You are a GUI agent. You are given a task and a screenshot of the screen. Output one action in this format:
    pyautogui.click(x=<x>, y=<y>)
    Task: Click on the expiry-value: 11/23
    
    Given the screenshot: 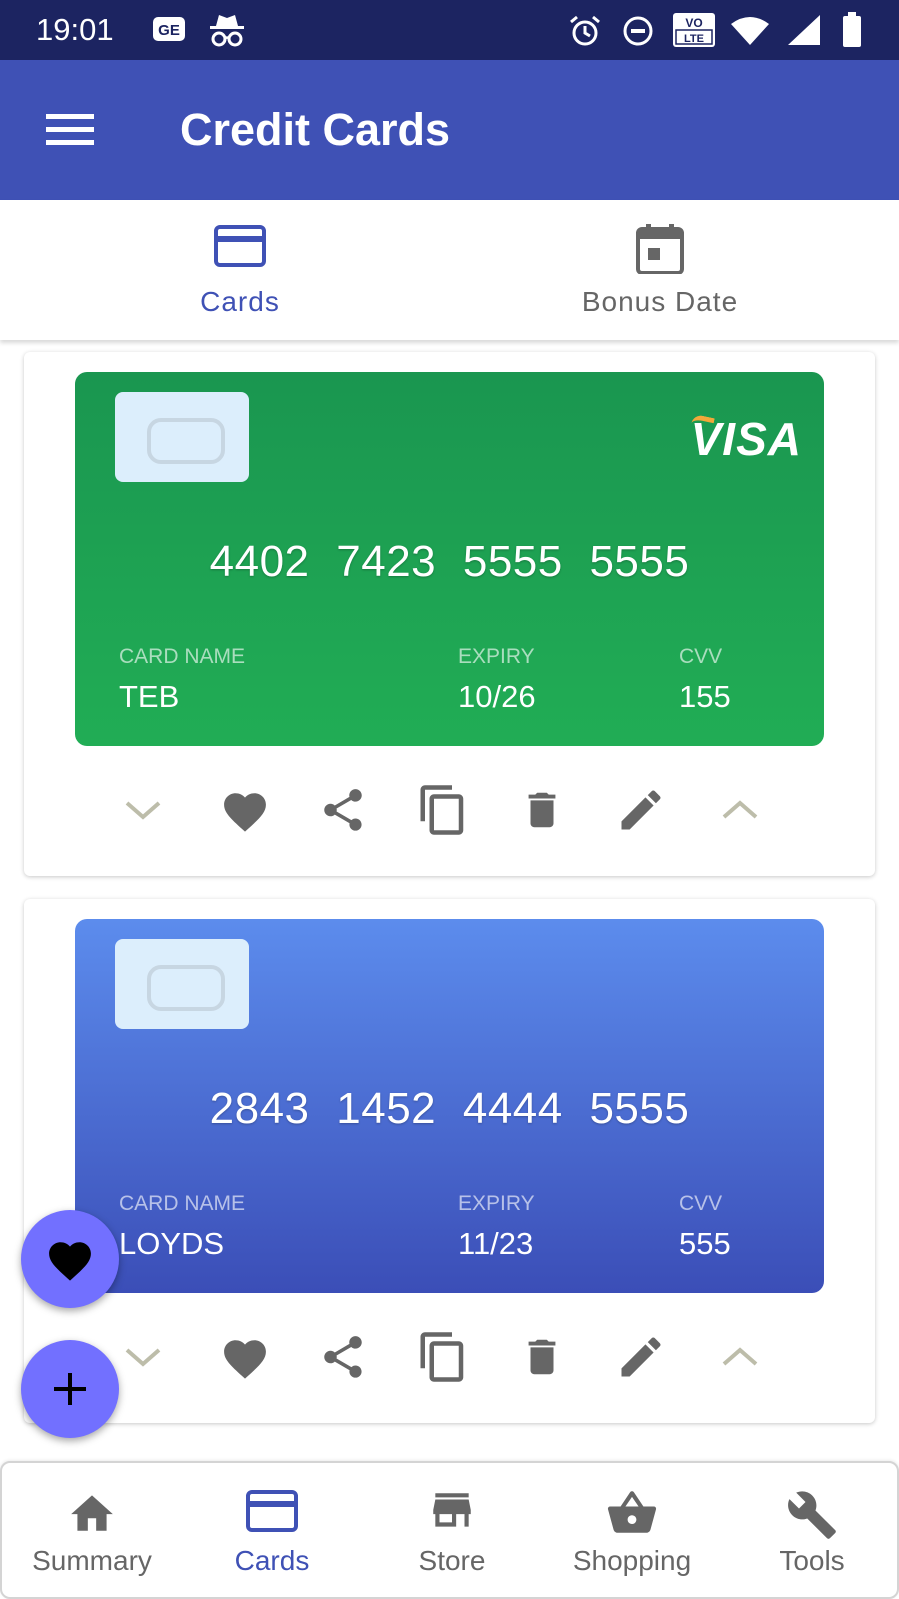 What is the action you would take?
    pyautogui.click(x=496, y=1243)
    